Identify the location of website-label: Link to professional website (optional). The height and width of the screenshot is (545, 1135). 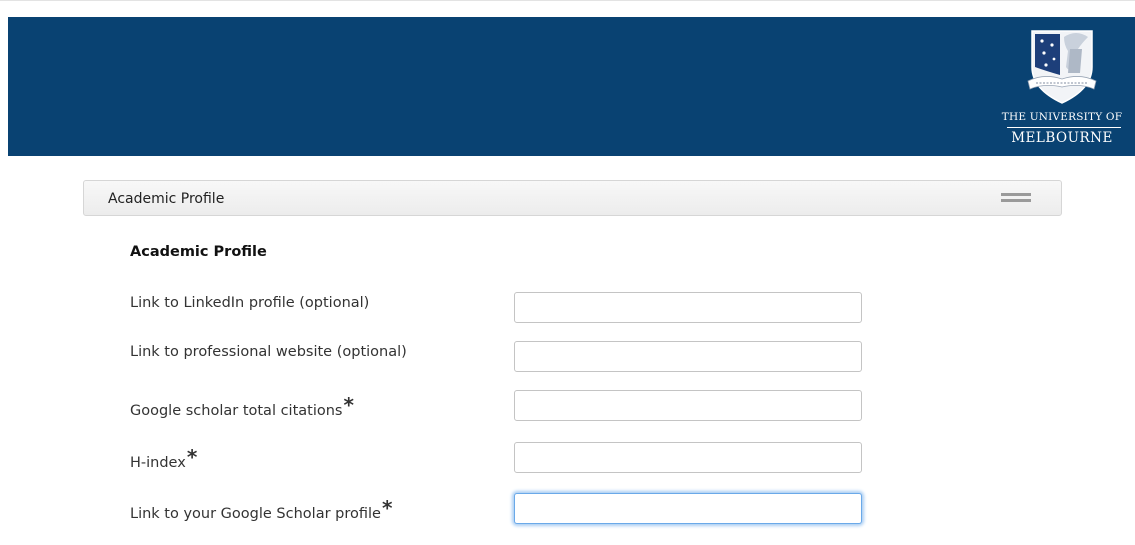
(268, 352).